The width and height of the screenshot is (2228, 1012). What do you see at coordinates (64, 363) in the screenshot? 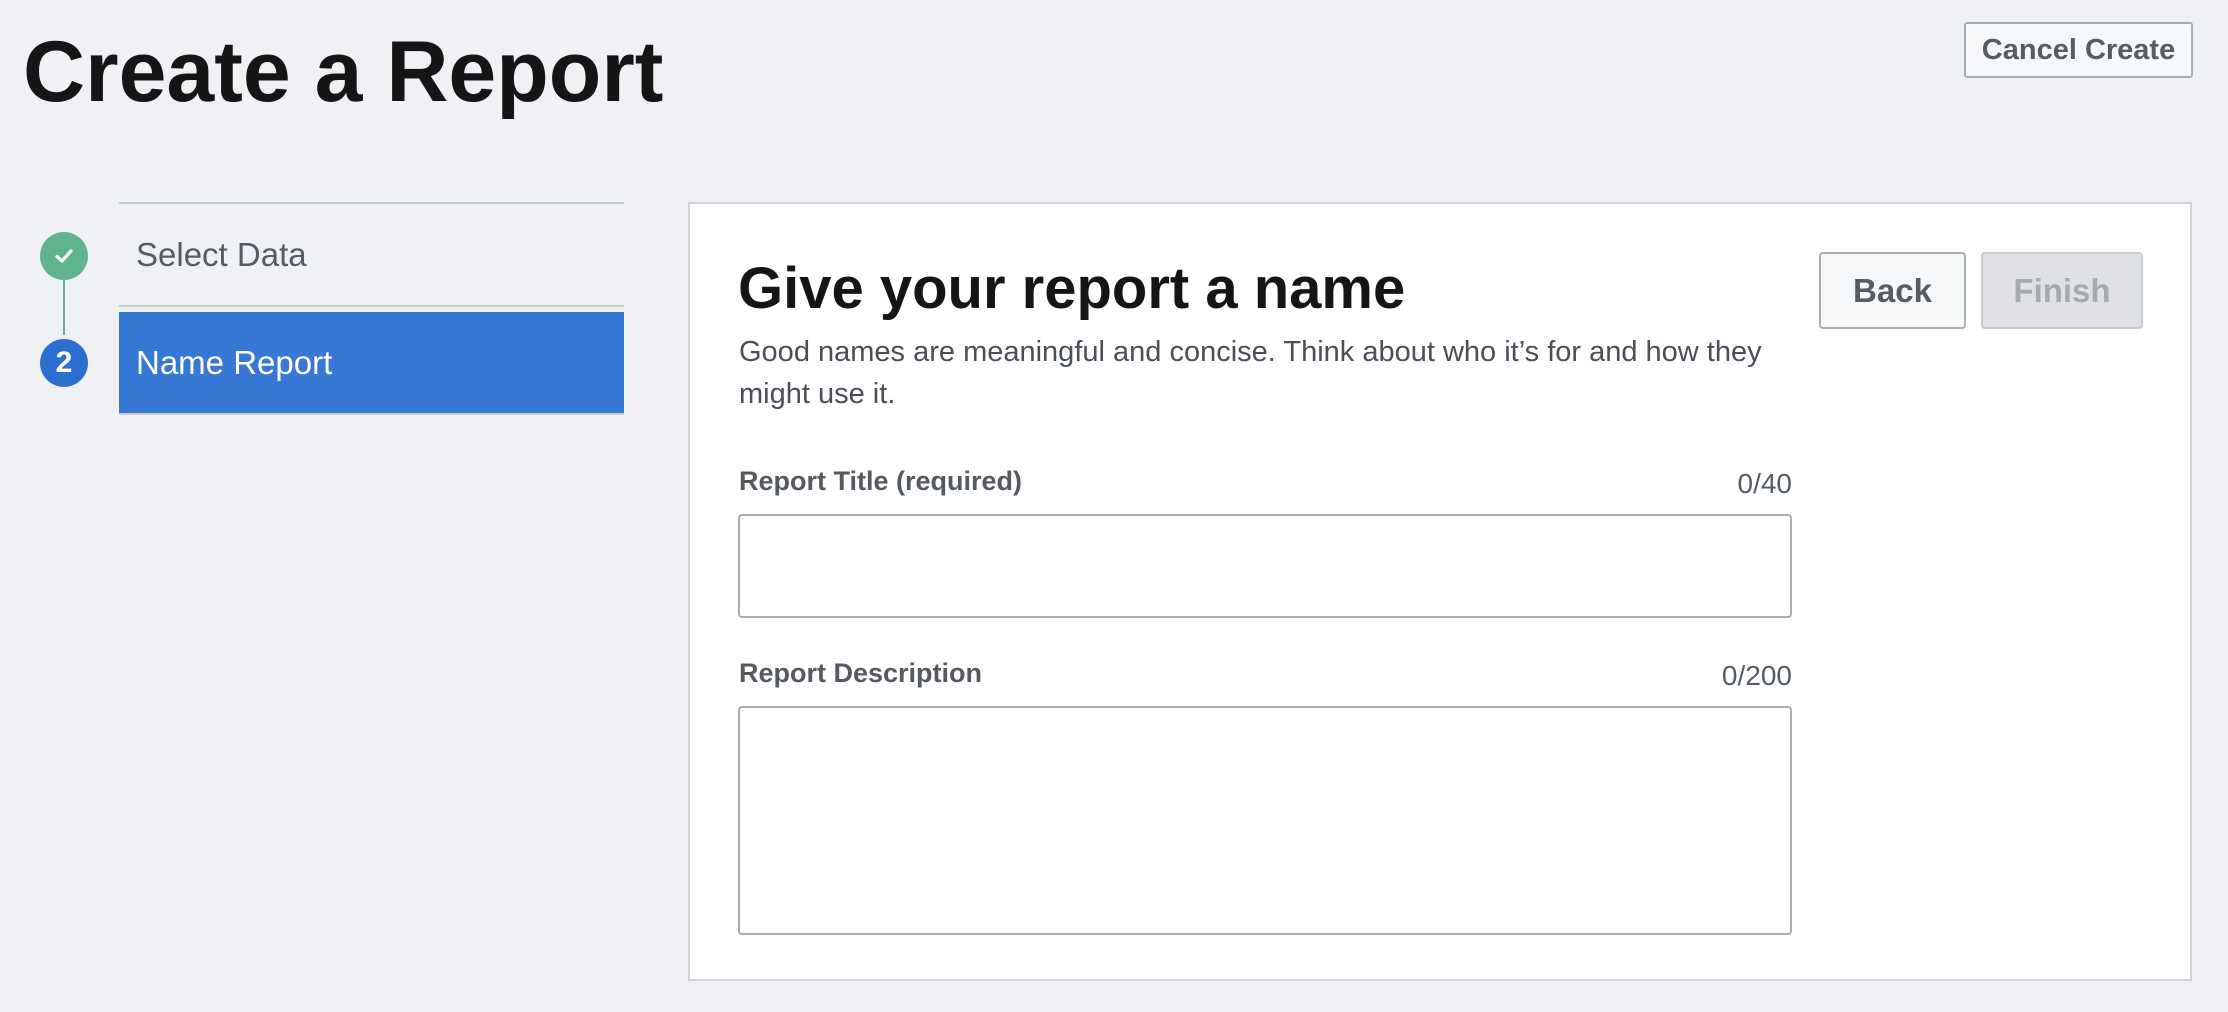
I see `step-number-indicator: 2` at bounding box center [64, 363].